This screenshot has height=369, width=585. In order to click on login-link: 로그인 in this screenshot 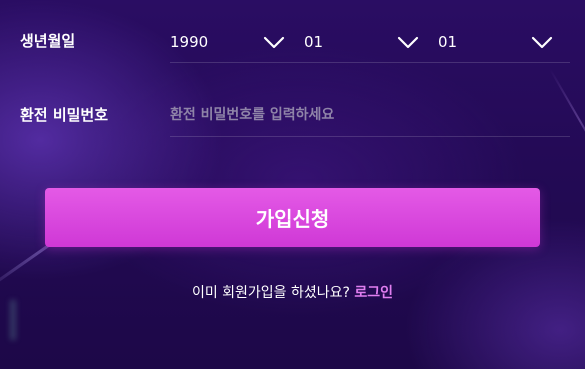, I will do `click(373, 293)`.